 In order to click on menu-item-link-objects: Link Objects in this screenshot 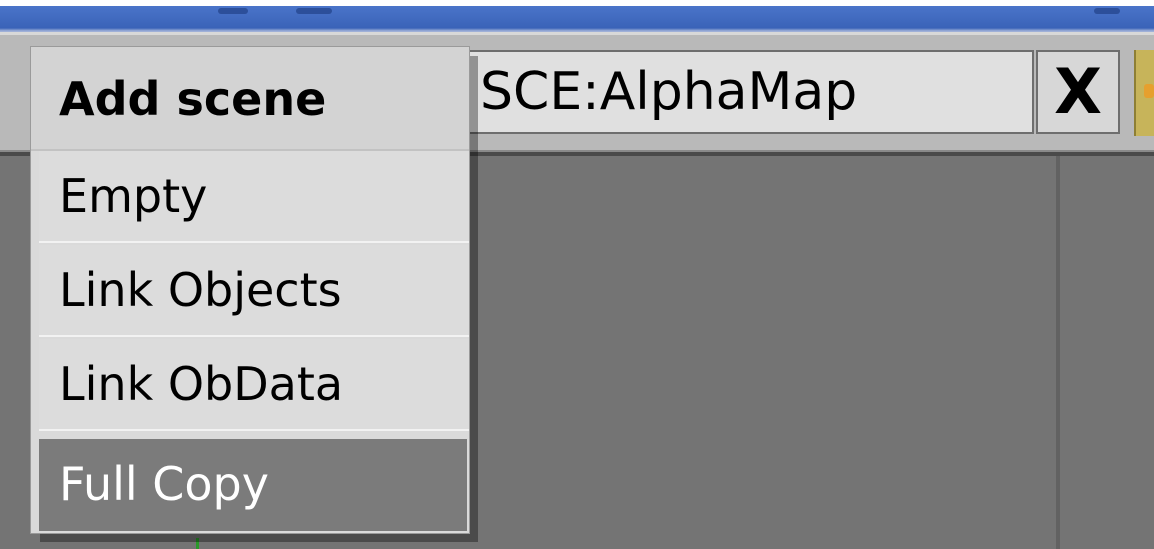, I will do `click(254, 291)`.